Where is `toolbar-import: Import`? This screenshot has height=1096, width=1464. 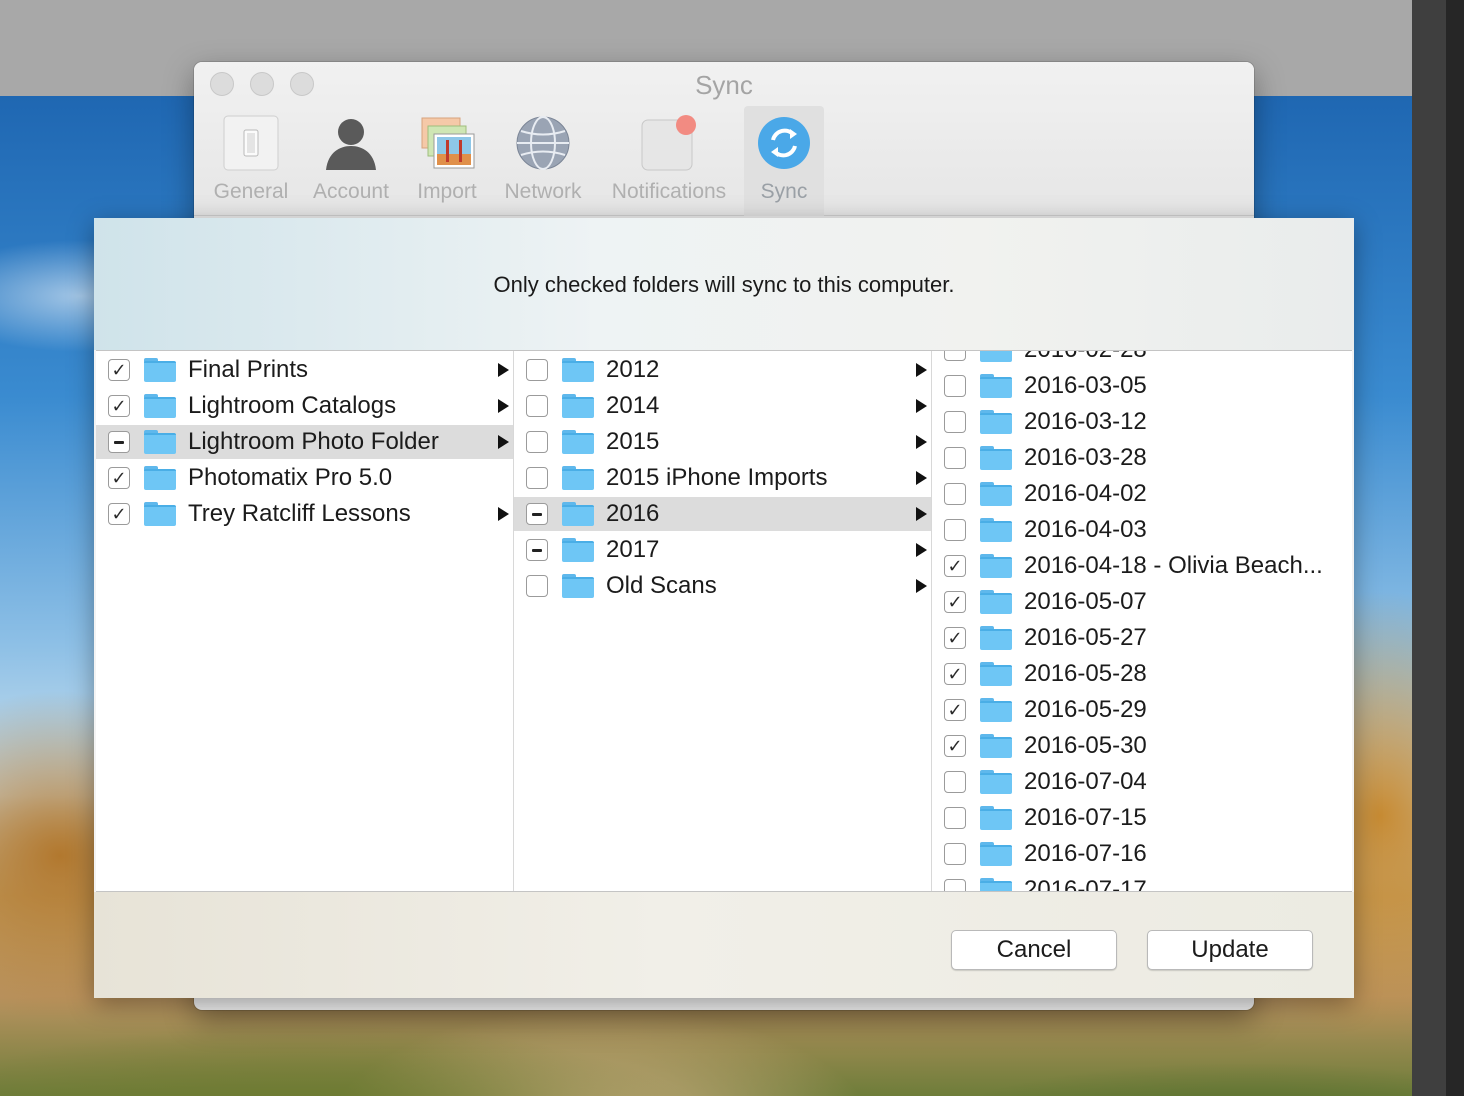 toolbar-import: Import is located at coordinates (447, 161).